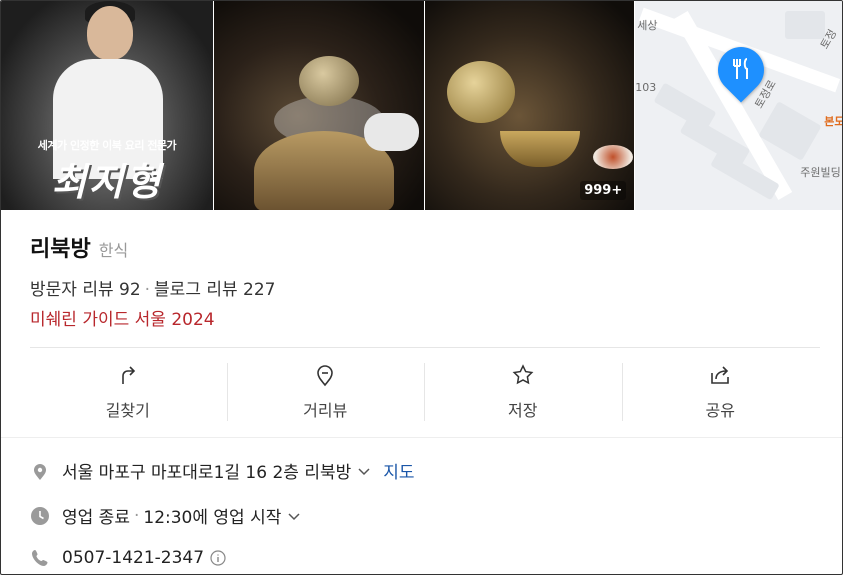 This screenshot has height=575, width=843. I want to click on map-label: 본도, so click(833, 121).